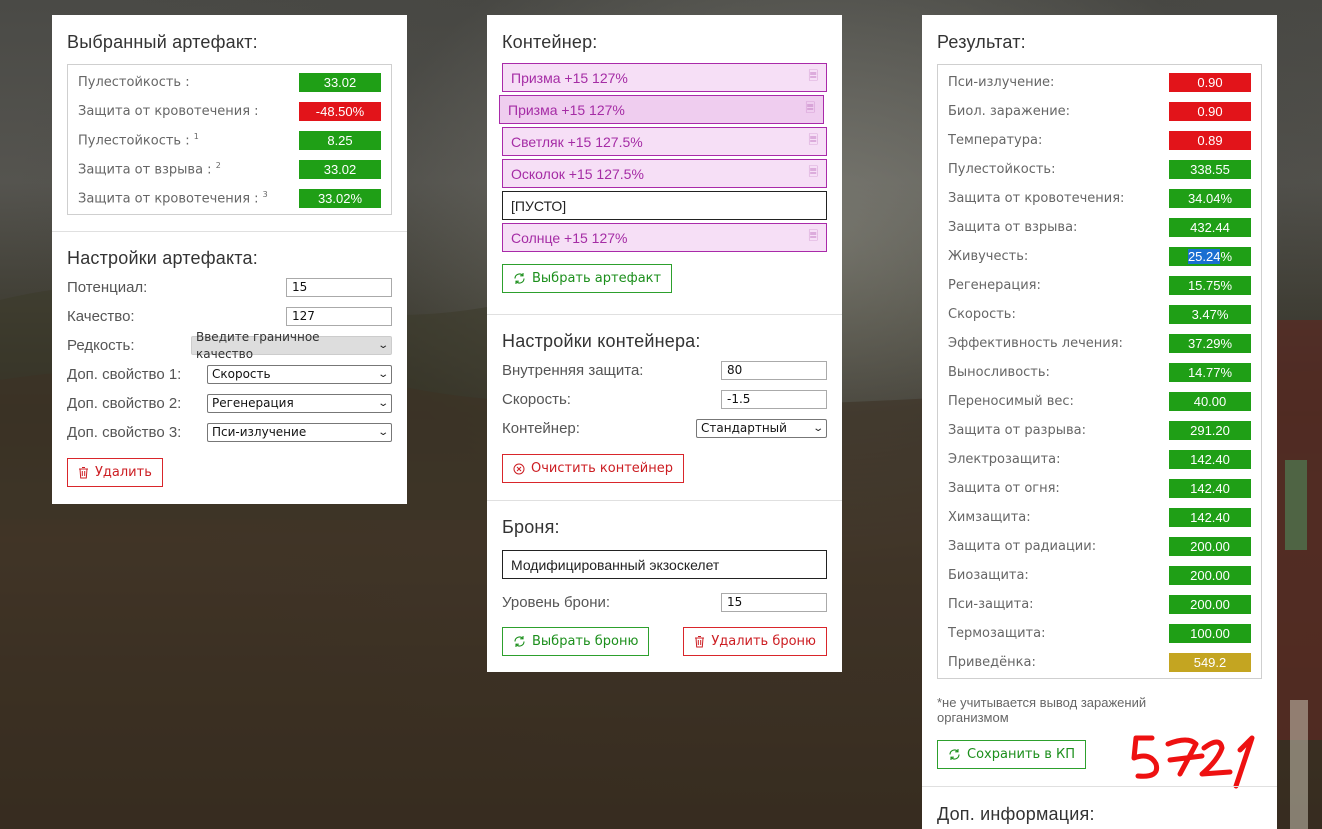  I want to click on choose-armor-button: Выбрать броню, so click(576, 641).